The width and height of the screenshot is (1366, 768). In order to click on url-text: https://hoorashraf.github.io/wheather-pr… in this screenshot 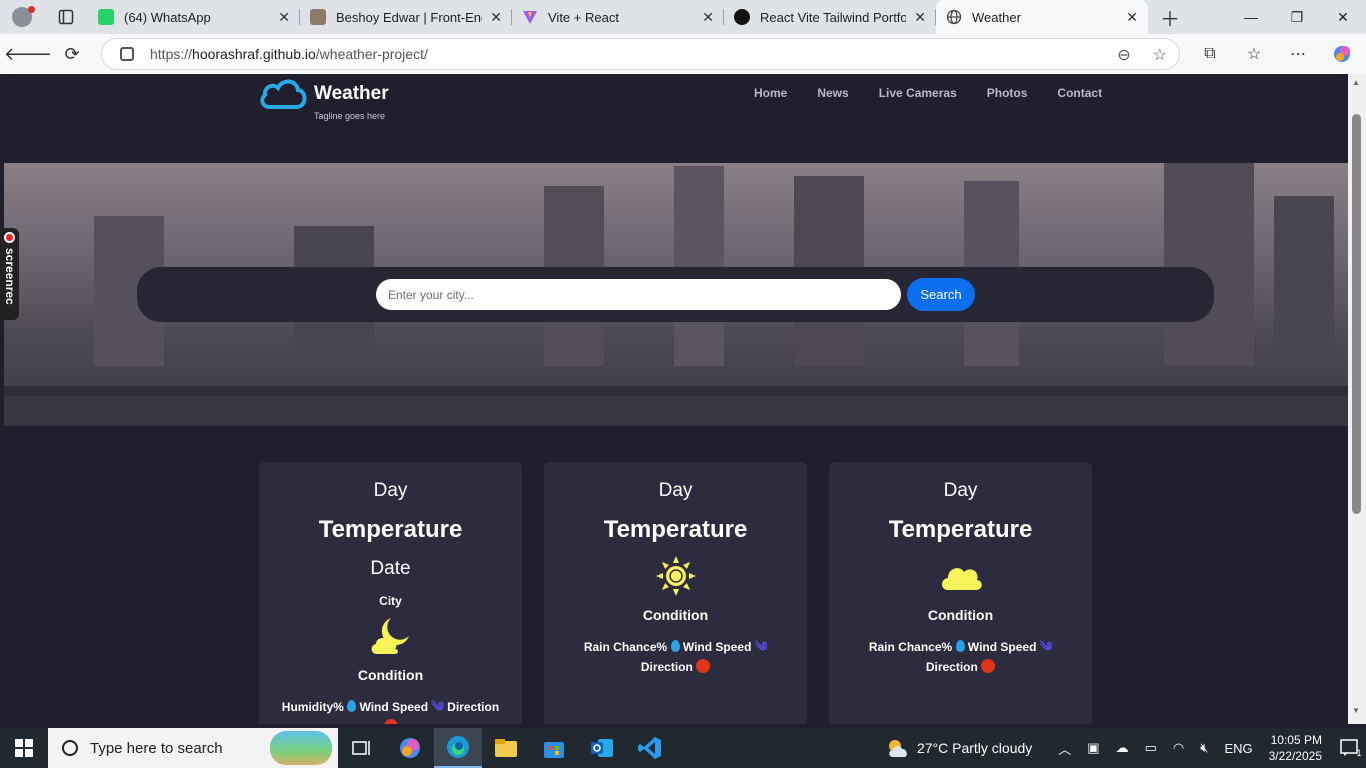, I will do `click(289, 54)`.